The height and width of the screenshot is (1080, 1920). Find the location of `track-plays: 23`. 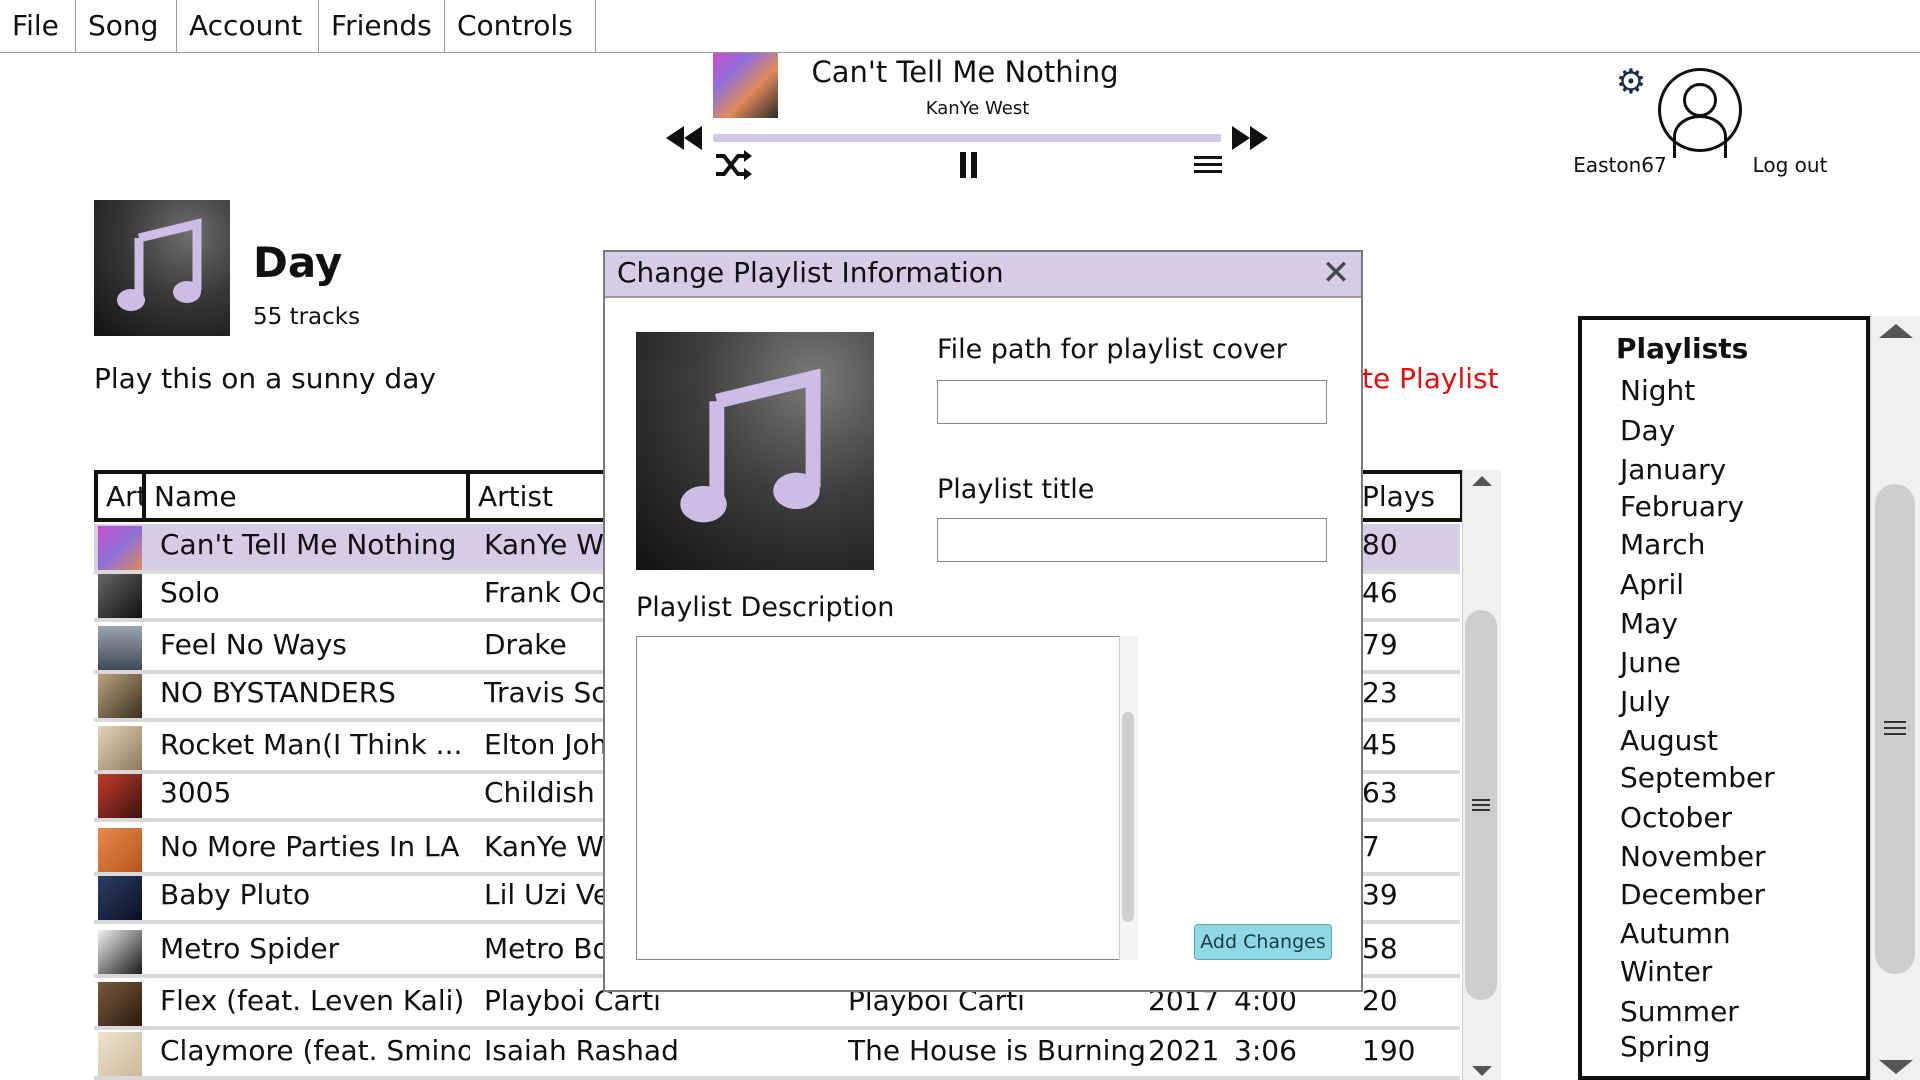

track-plays: 23 is located at coordinates (1380, 692).